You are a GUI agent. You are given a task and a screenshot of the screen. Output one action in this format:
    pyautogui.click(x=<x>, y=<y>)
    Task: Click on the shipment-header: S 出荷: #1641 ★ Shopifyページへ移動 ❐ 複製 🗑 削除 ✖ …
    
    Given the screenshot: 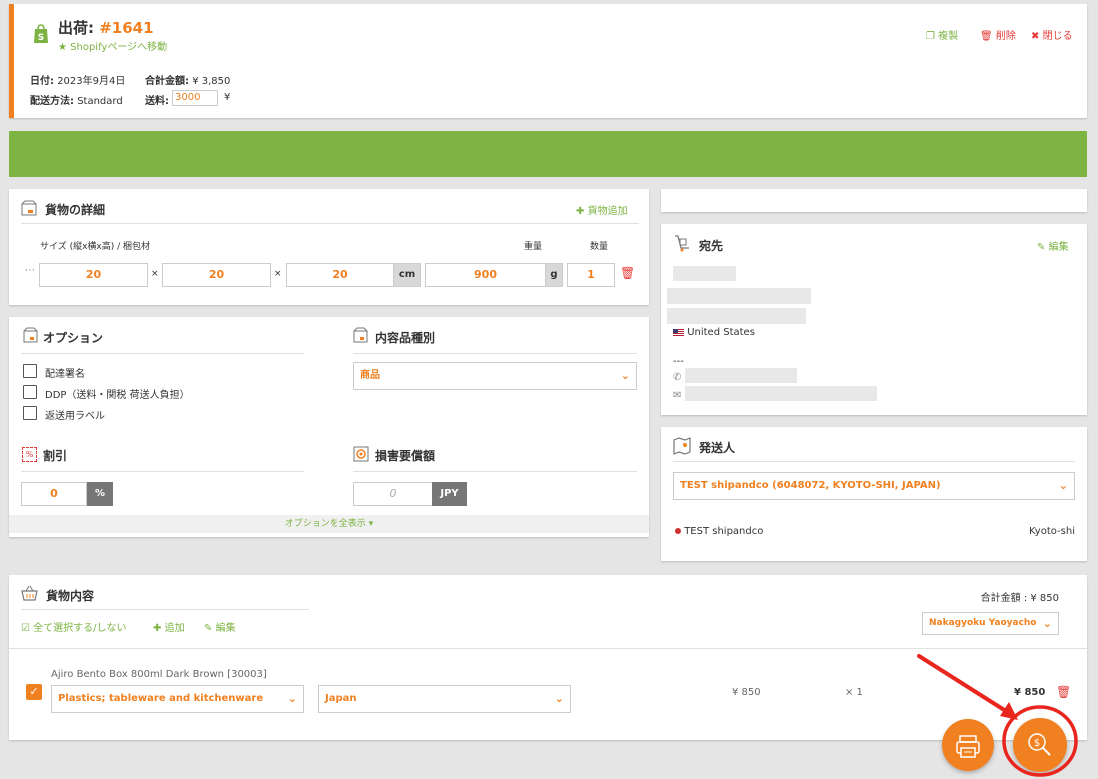 What is the action you would take?
    pyautogui.click(x=548, y=61)
    